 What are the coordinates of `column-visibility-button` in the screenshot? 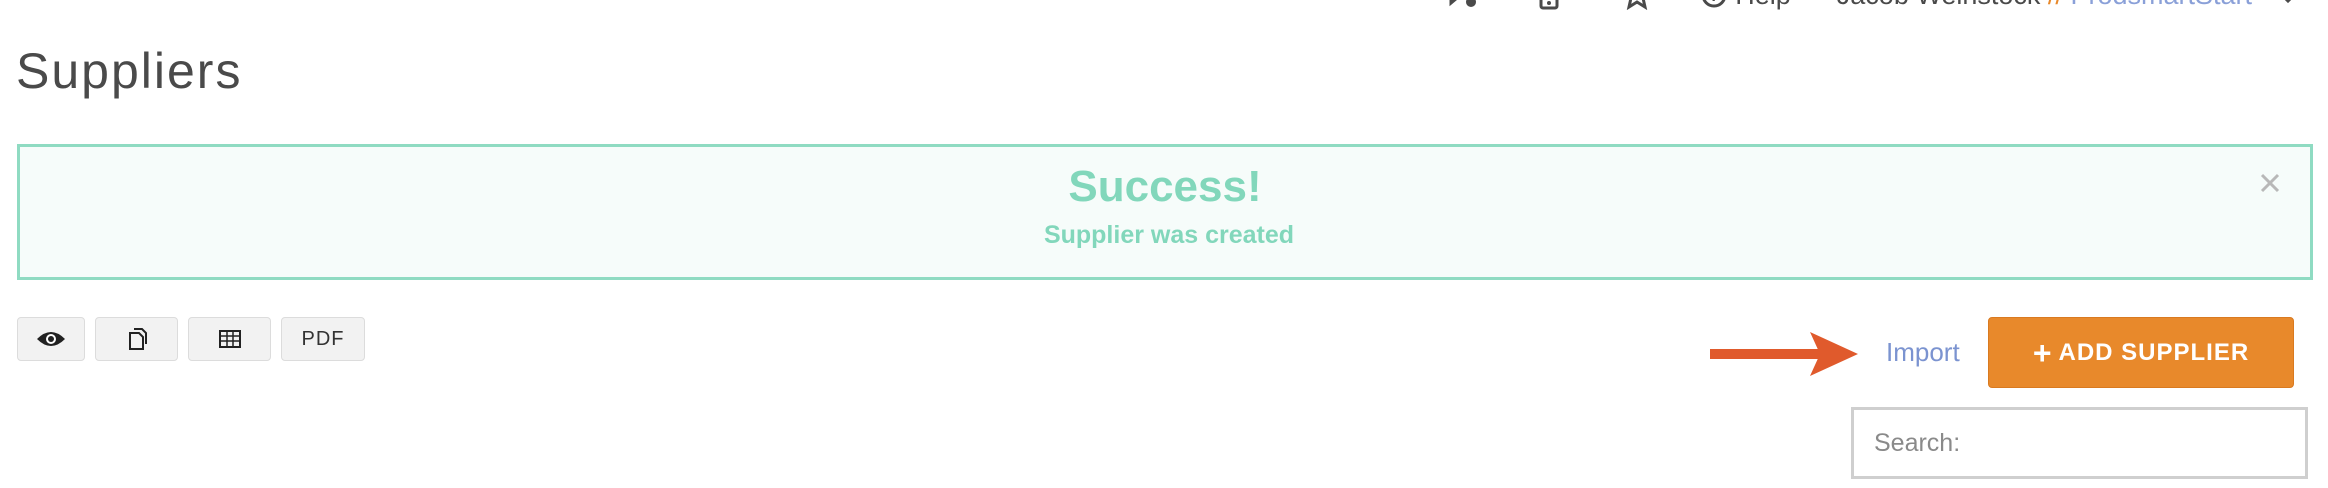 It's located at (51, 339).